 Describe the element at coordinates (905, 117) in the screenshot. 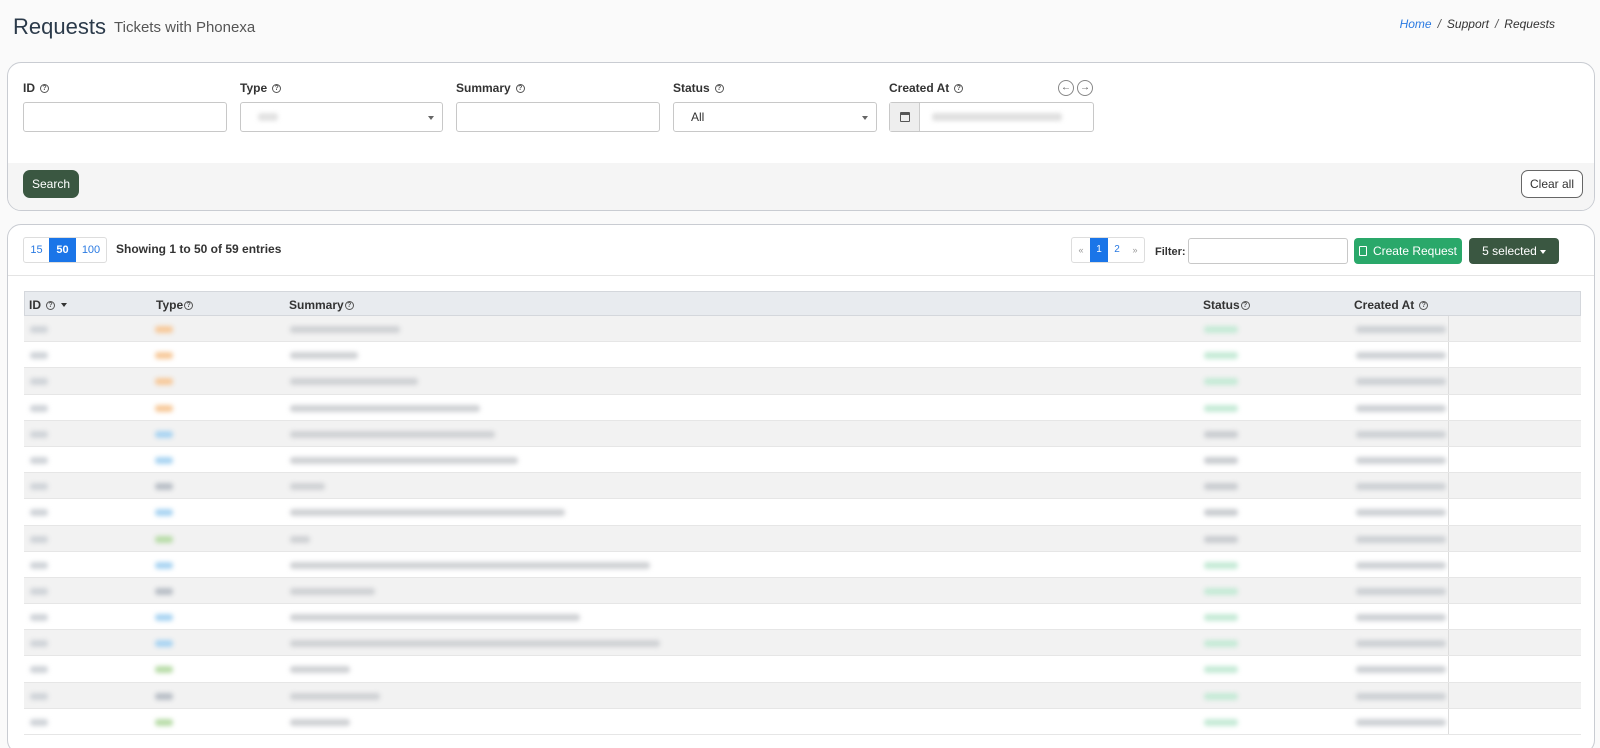

I see `calendar-addon` at that location.